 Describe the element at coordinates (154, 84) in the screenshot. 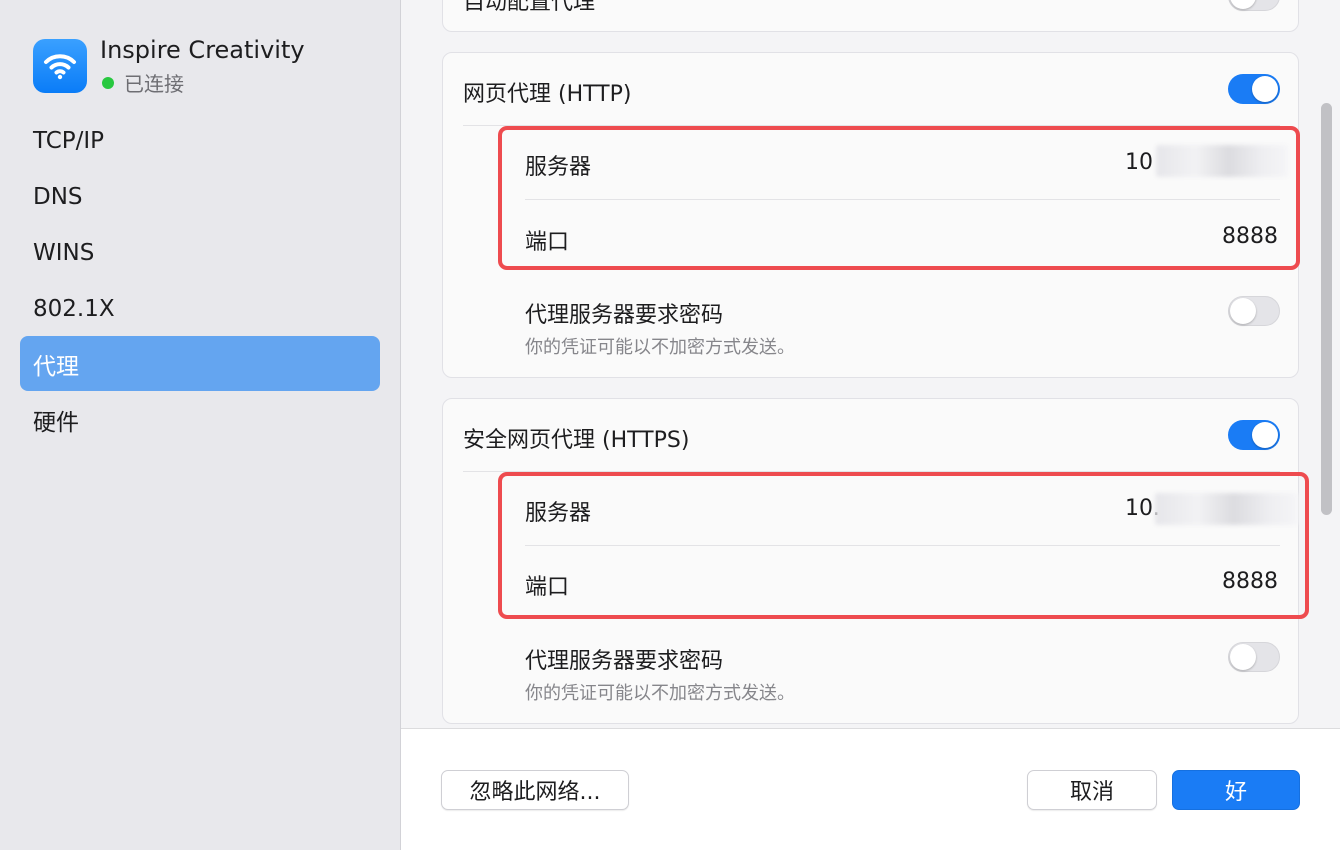

I see `network-status-label: 已连接` at that location.